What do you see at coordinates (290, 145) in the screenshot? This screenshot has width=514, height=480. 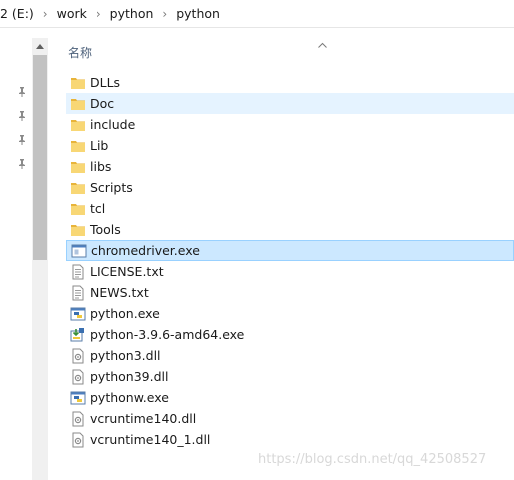 I see `list-item: Lib` at bounding box center [290, 145].